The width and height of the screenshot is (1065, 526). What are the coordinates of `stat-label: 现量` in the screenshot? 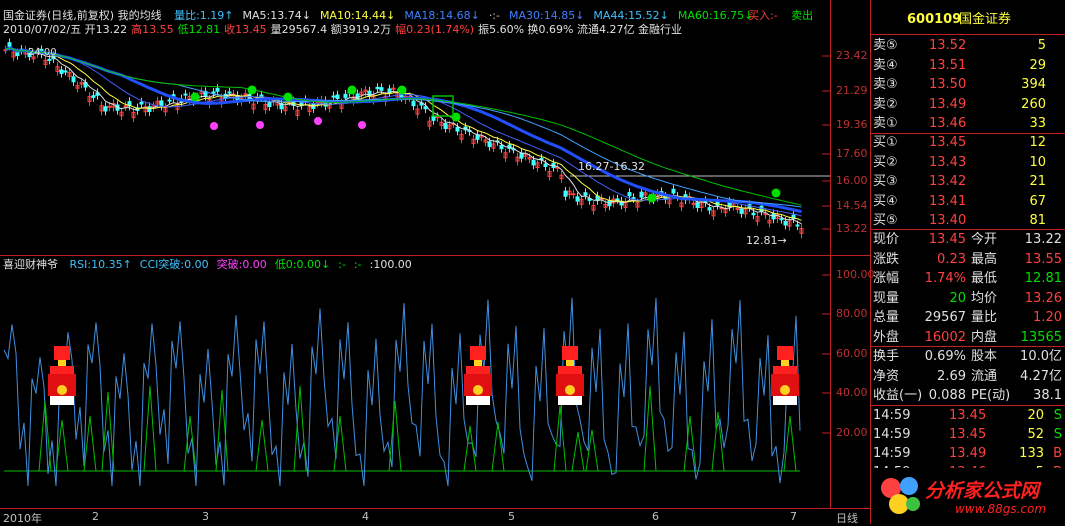 It's located at (886, 298).